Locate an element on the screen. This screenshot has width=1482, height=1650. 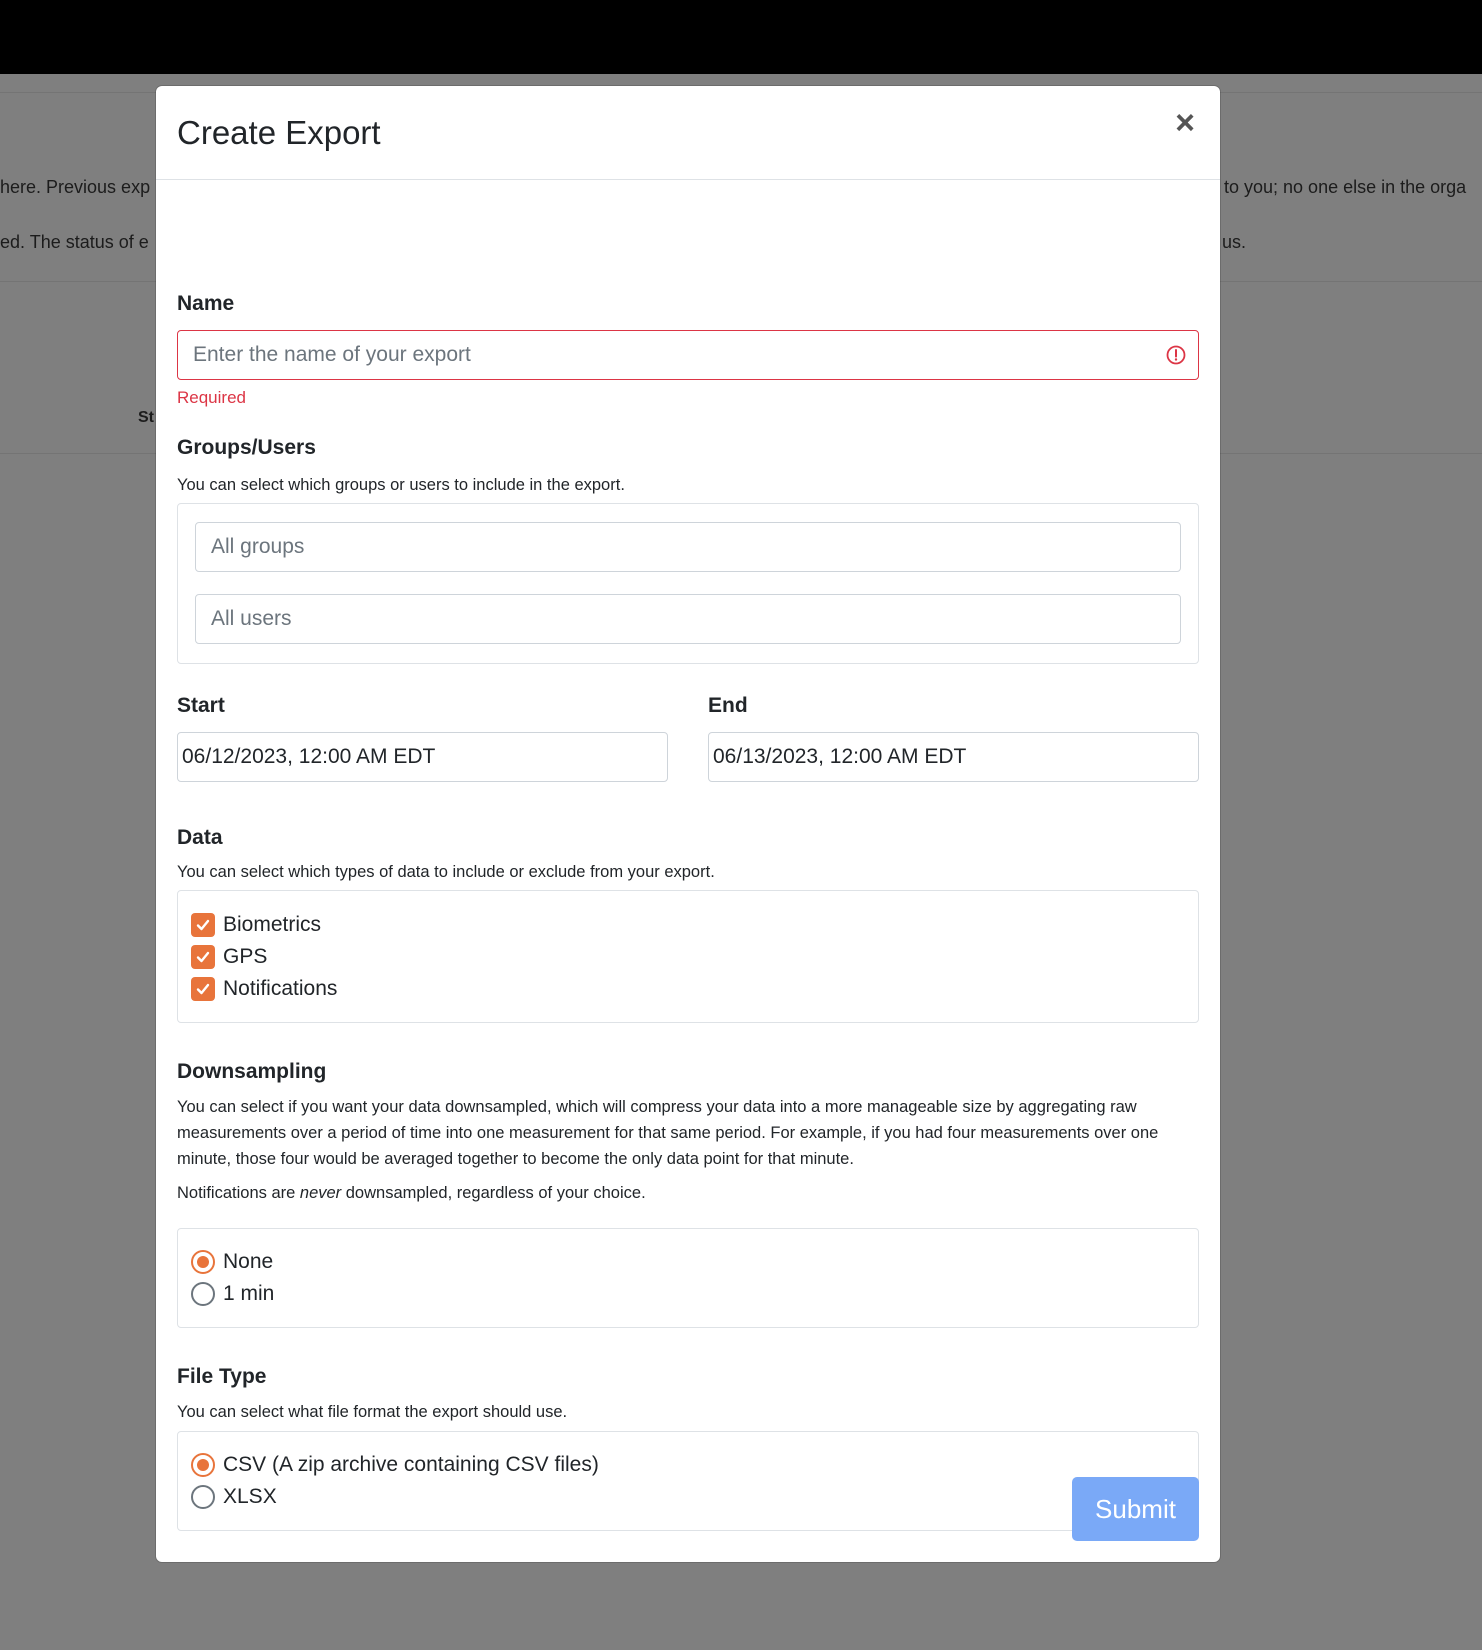
groups-users-box: All groups All users is located at coordinates (688, 583).